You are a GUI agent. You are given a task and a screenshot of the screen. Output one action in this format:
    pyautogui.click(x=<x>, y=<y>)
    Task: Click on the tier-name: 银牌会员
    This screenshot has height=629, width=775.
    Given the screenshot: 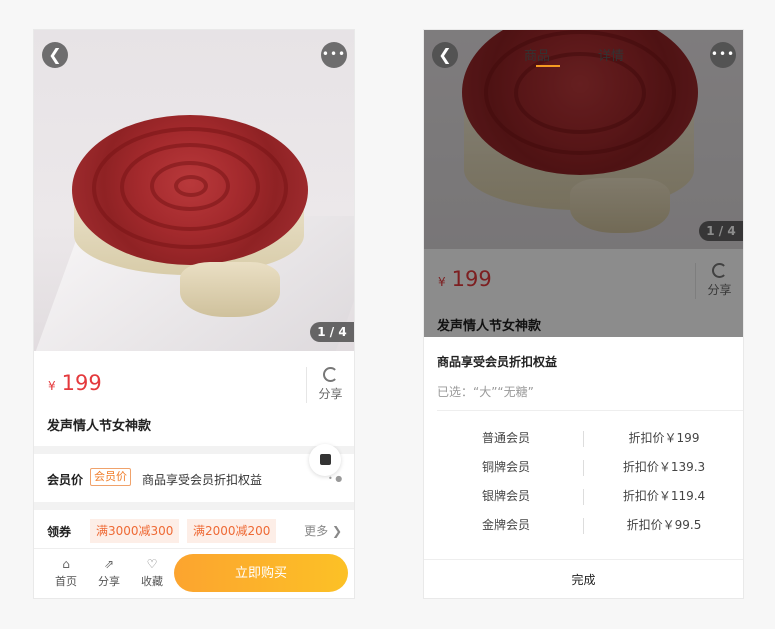 What is the action you would take?
    pyautogui.click(x=505, y=496)
    